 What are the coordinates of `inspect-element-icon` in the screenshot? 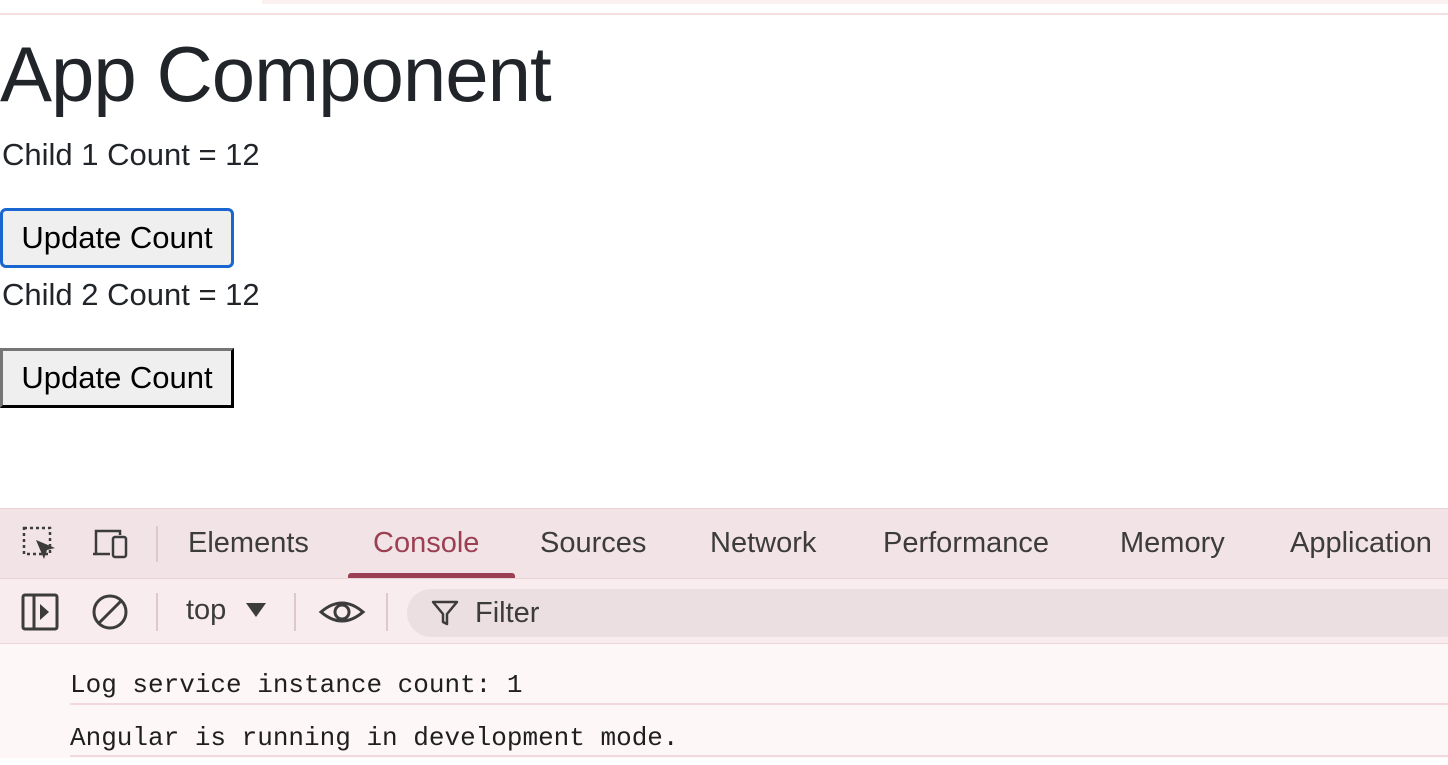 It's located at (40, 544).